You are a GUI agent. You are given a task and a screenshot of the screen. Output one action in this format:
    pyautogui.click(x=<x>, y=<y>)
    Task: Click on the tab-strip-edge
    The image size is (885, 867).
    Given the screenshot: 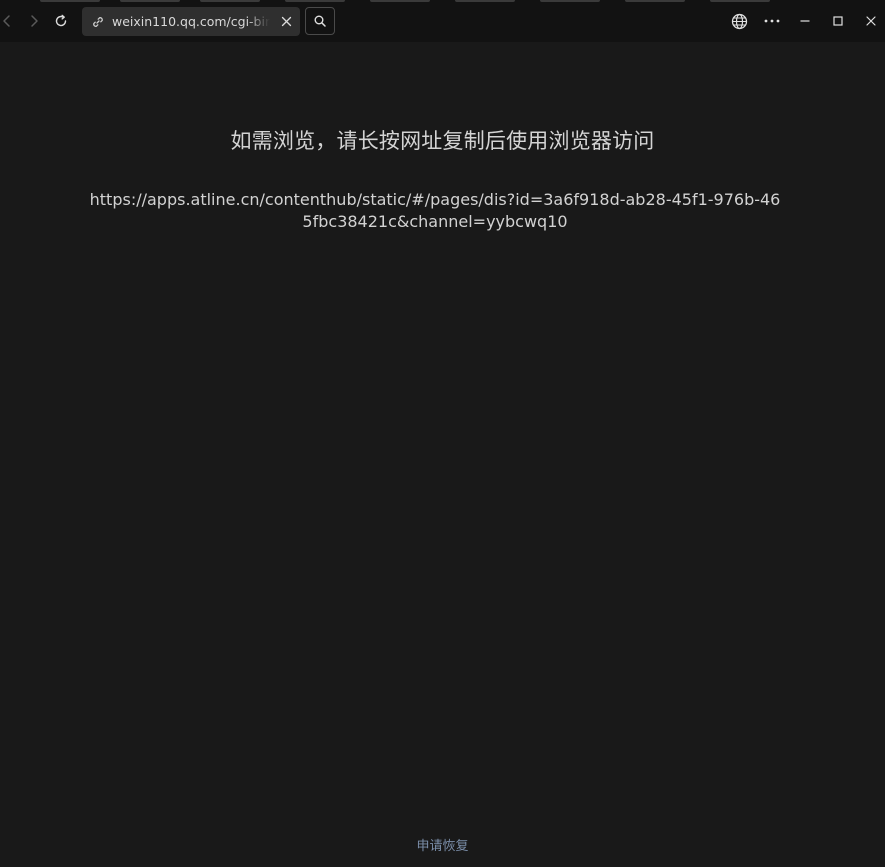 What is the action you would take?
    pyautogui.click(x=442, y=1)
    